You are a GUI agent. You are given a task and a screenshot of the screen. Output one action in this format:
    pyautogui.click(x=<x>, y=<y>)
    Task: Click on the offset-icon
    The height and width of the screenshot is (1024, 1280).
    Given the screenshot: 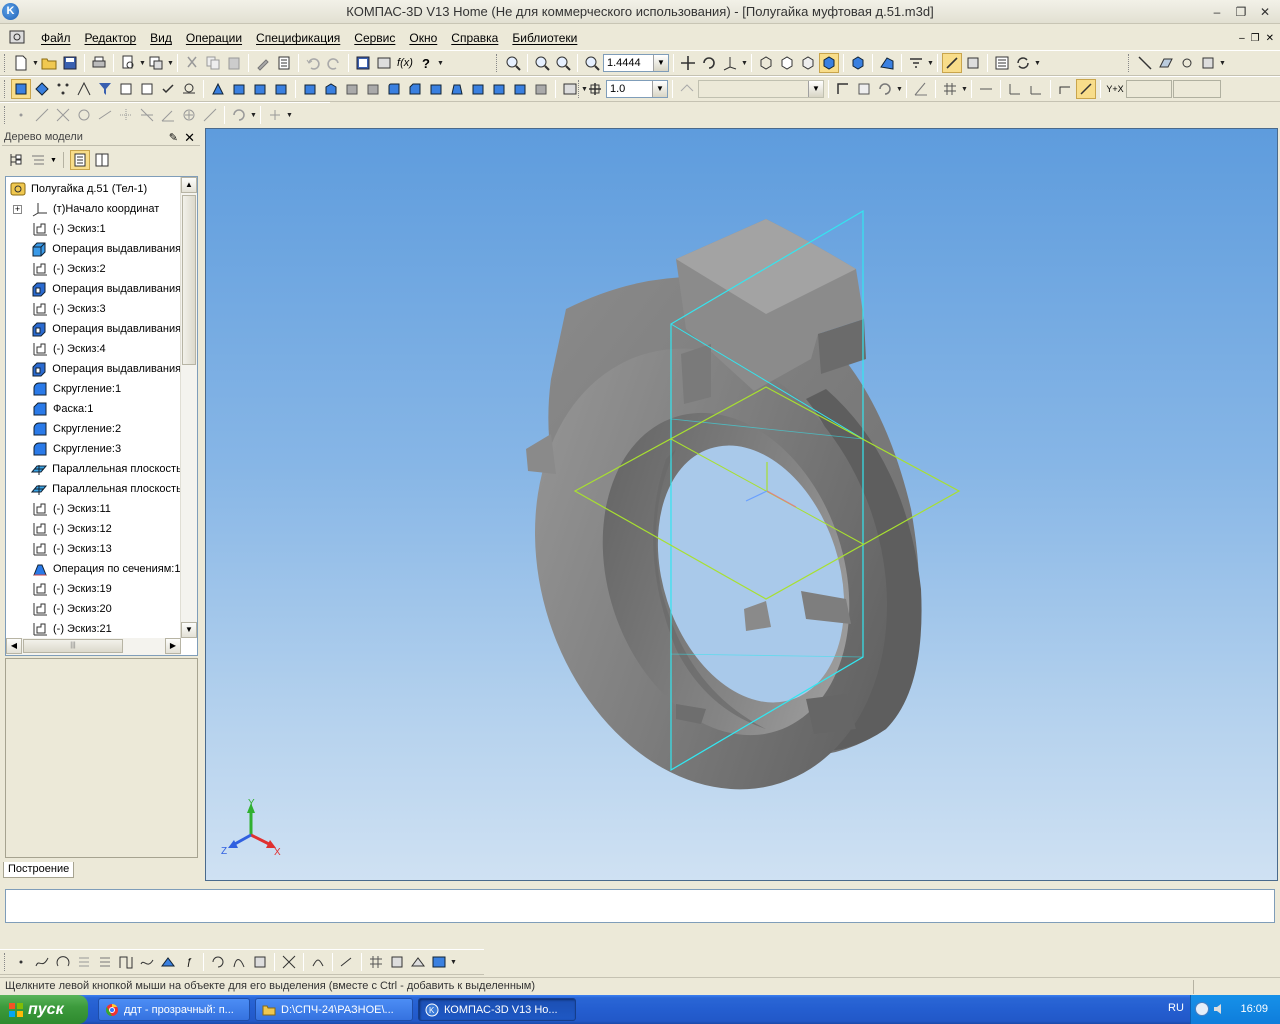 What is the action you would take?
    pyautogui.click(x=210, y=115)
    